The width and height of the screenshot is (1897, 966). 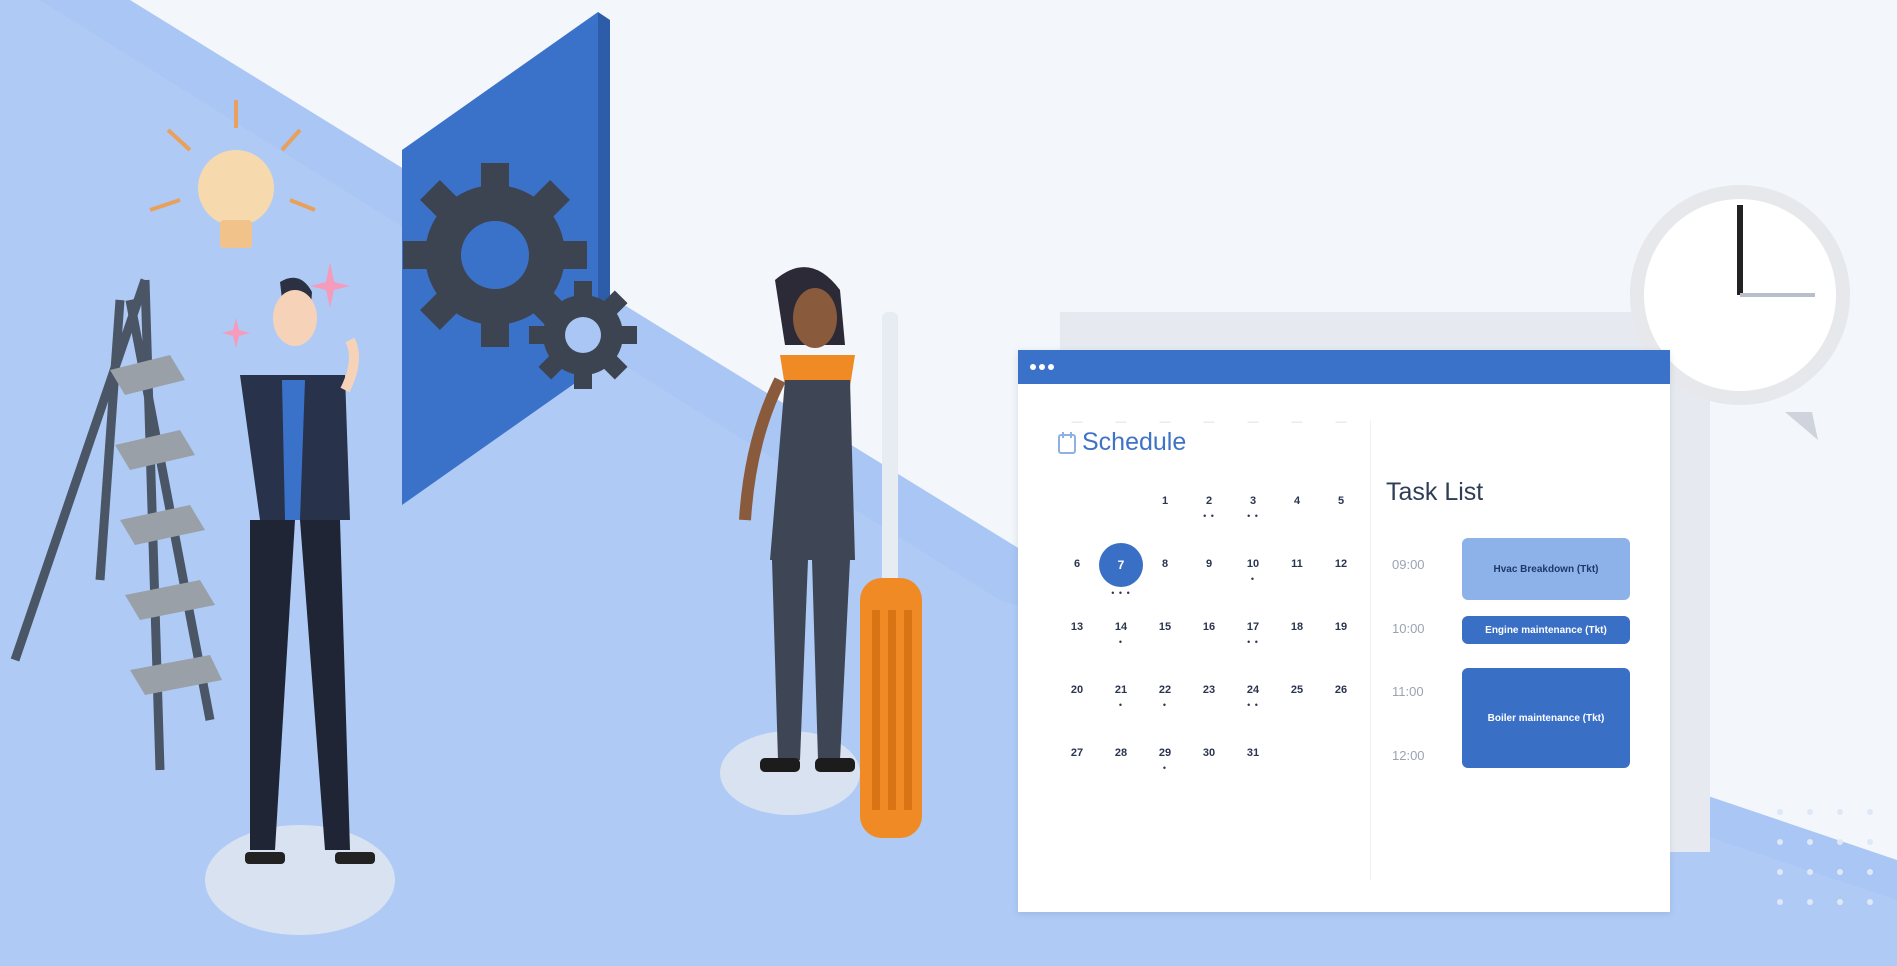 I want to click on panel-divider, so click(x=1370, y=650).